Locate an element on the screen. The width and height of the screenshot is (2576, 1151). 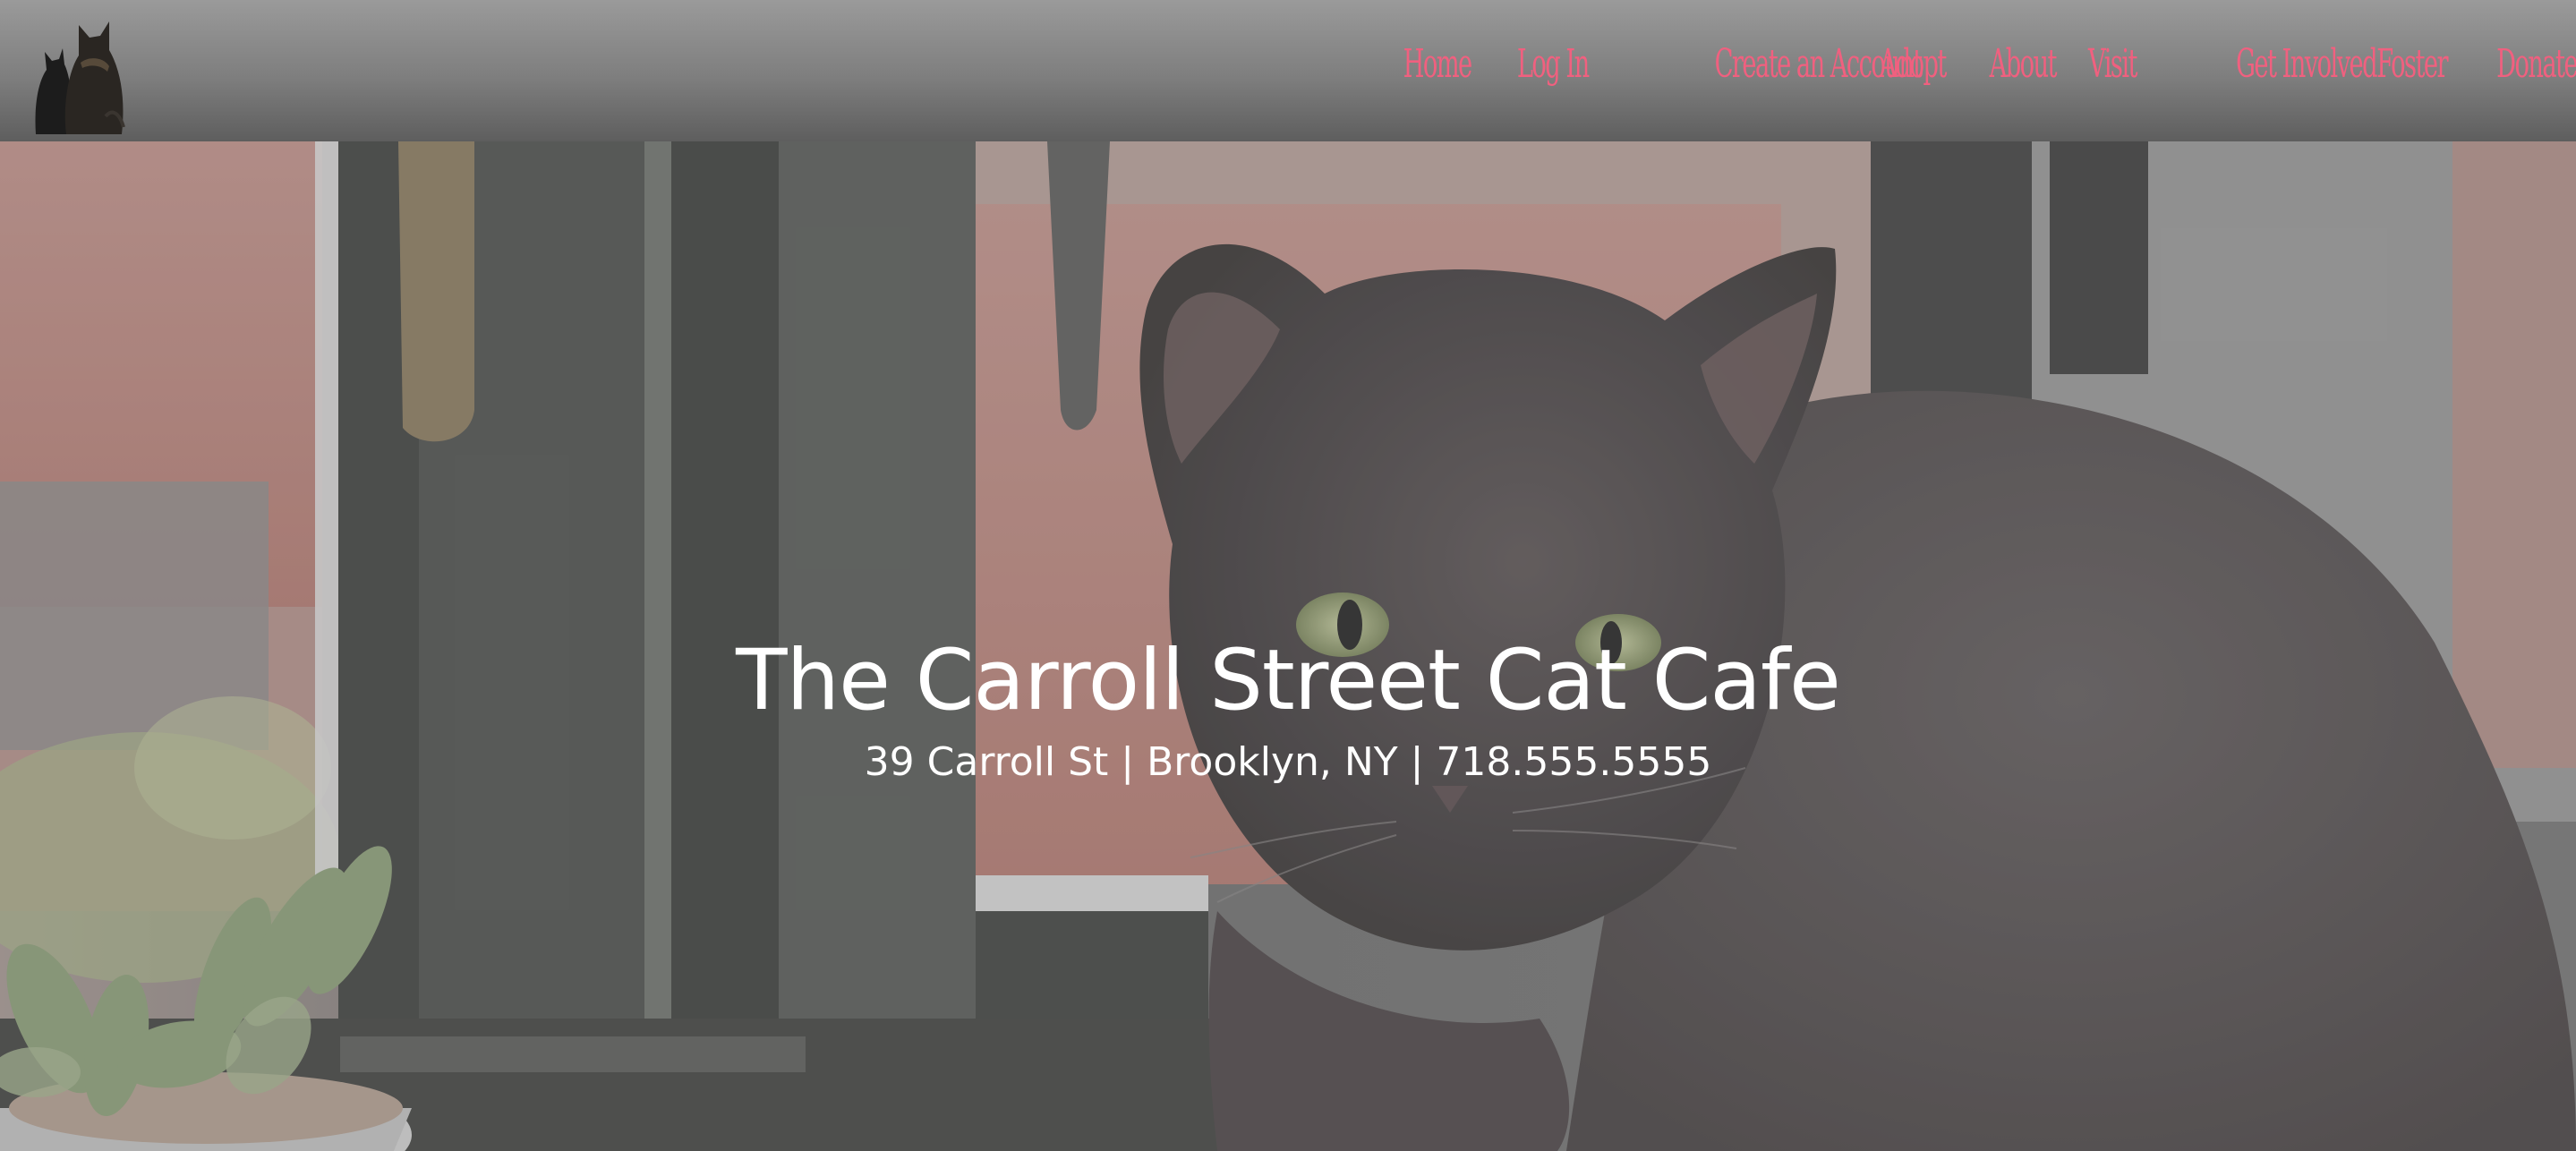
nav-link-visit: Visit is located at coordinates (2112, 64).